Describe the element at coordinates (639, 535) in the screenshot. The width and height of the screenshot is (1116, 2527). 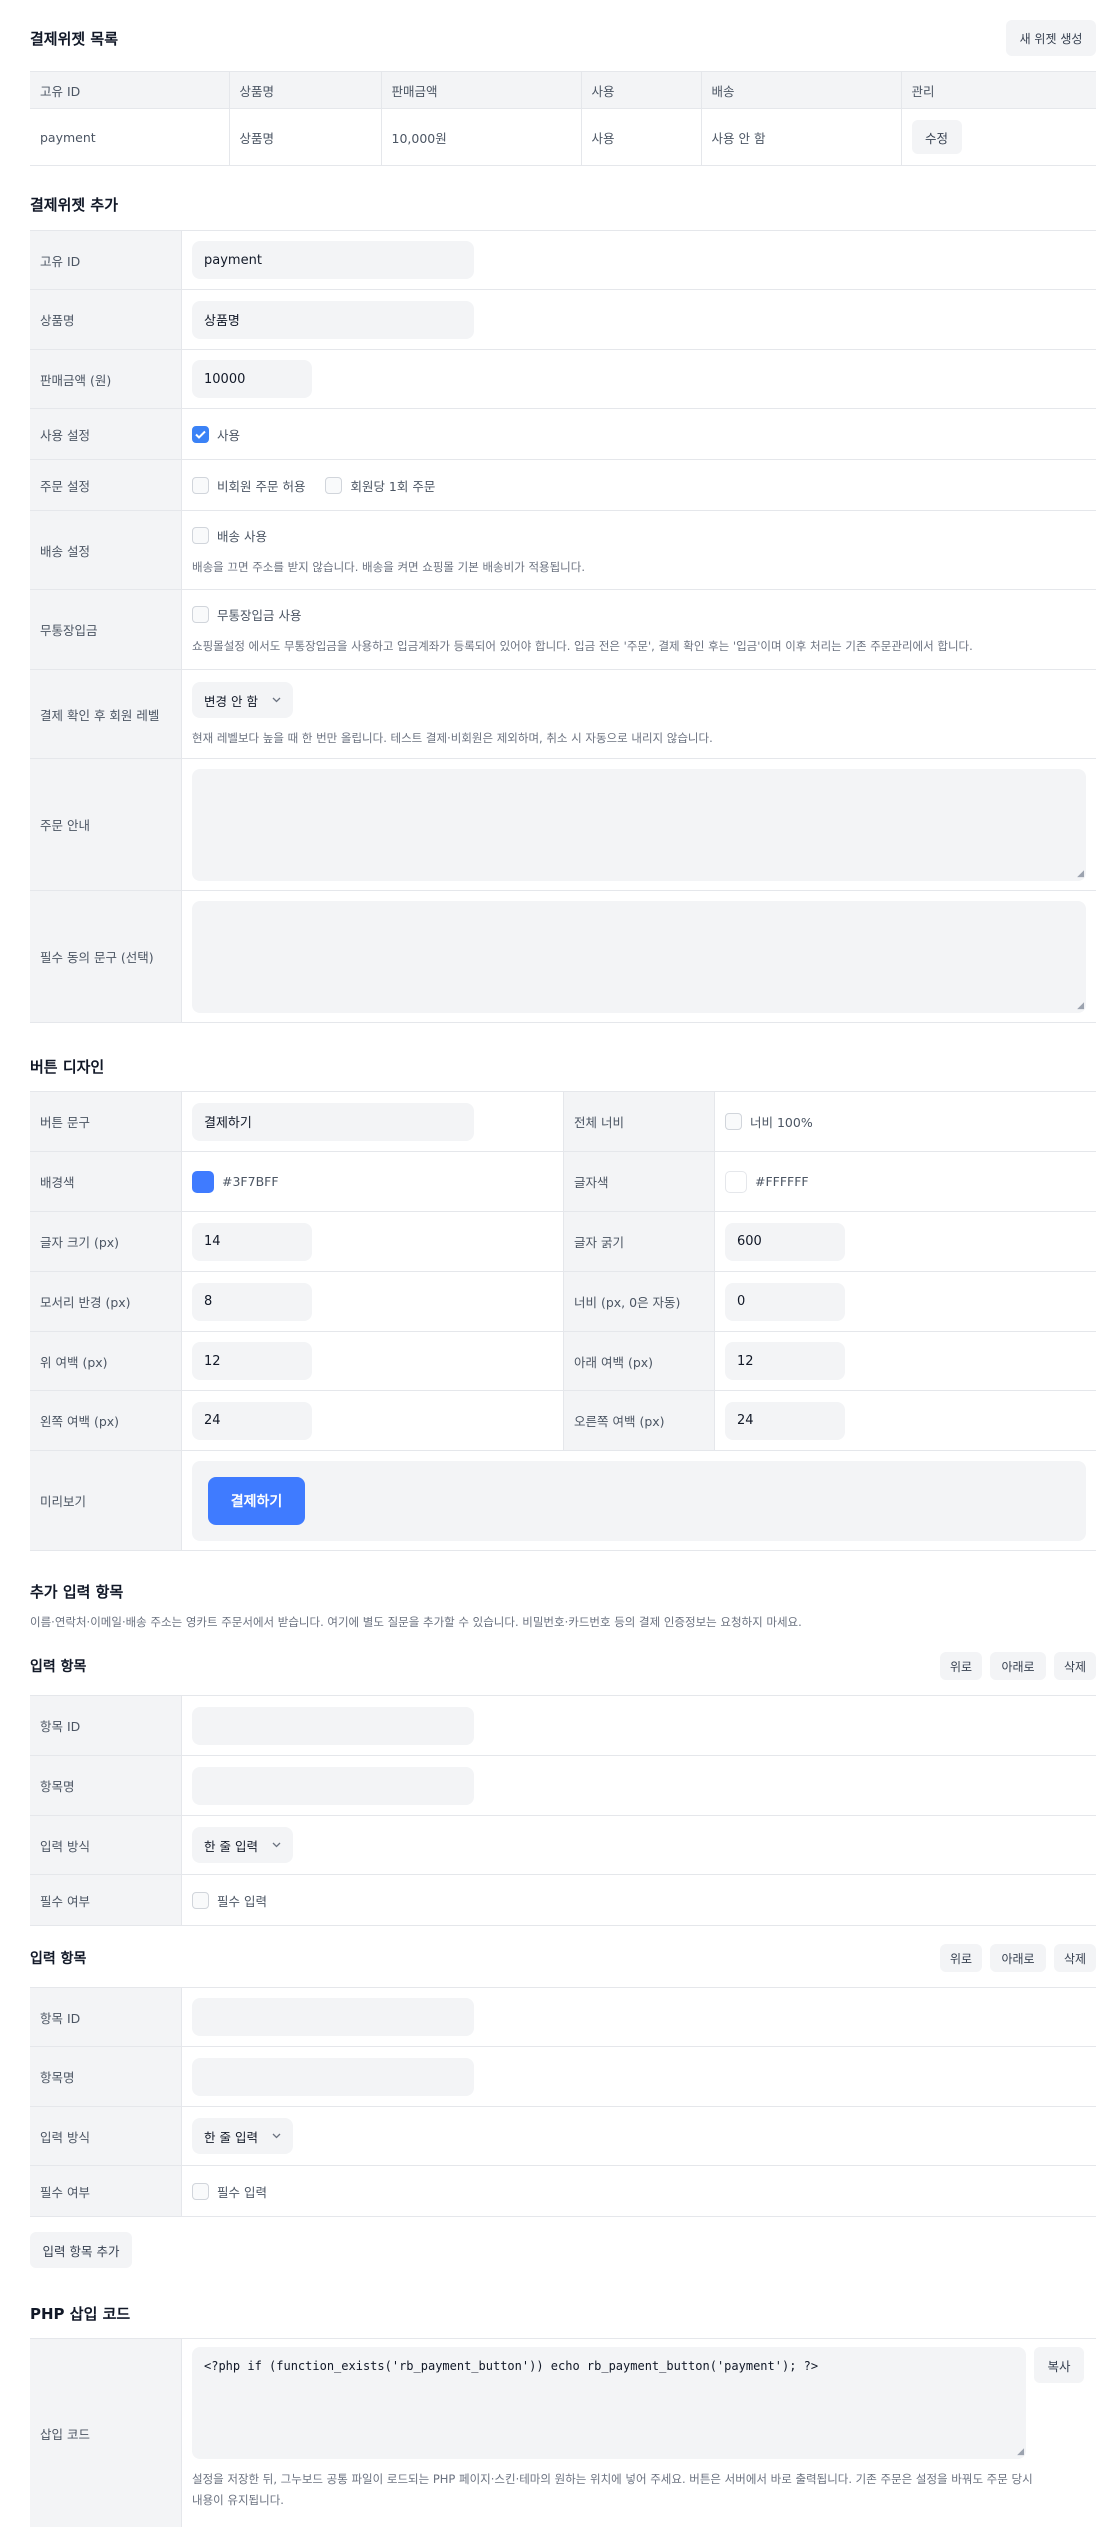
I see `ship-line: 배송 사용` at that location.